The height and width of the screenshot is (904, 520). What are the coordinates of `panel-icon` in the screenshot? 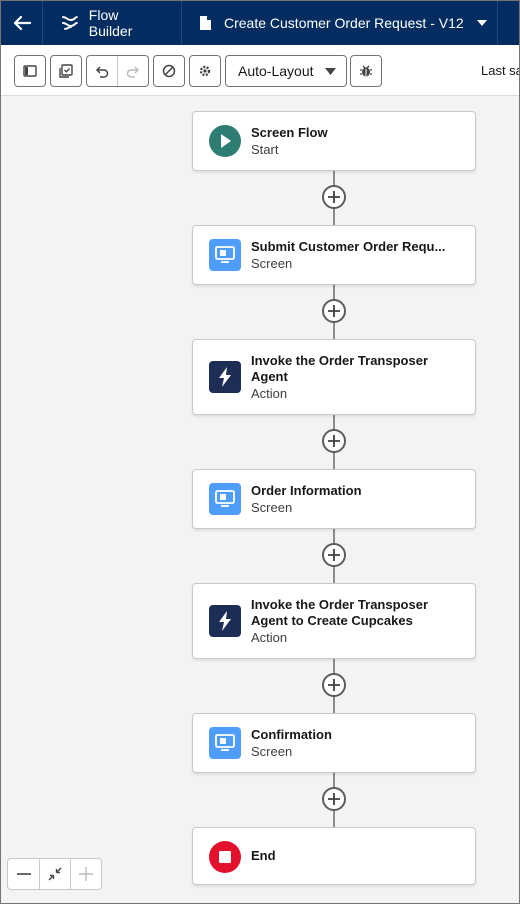 It's located at (30, 71).